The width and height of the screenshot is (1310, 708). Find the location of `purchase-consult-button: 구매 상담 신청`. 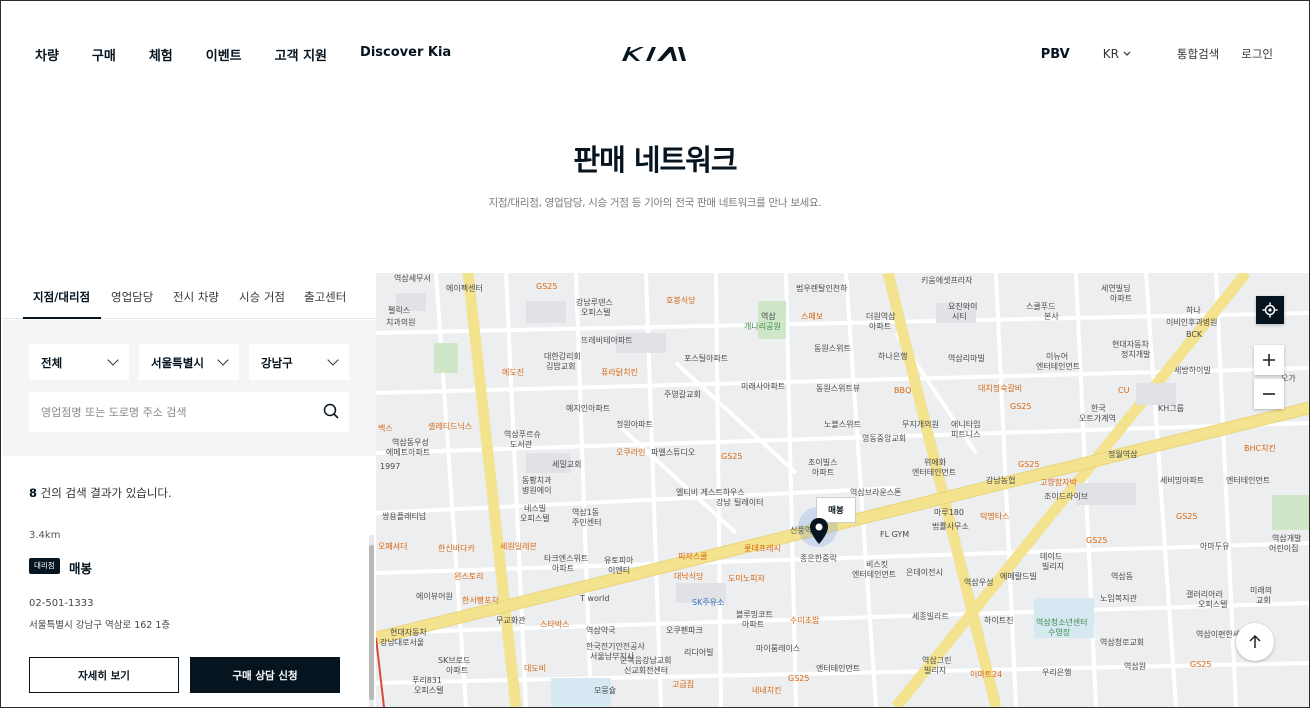

purchase-consult-button: 구매 상담 신청 is located at coordinates (265, 675).